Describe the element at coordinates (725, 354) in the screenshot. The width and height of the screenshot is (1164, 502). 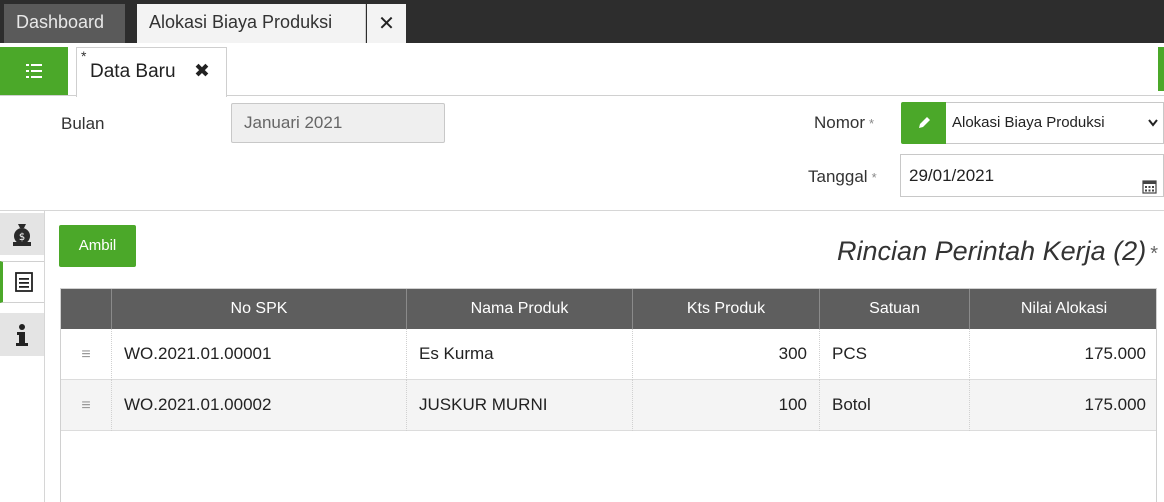
I see `cell-kts-produk: 300` at that location.